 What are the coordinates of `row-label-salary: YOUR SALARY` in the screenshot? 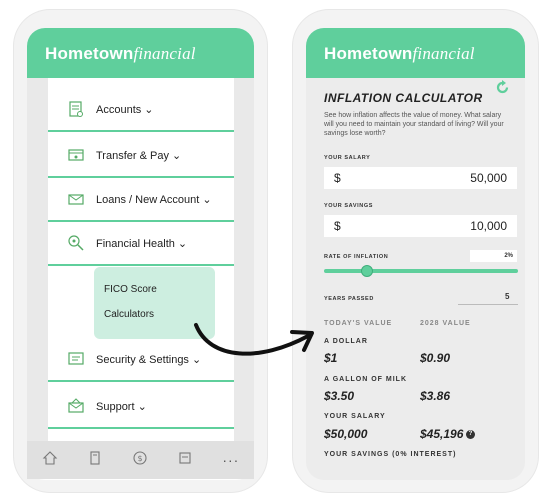 It's located at (355, 416).